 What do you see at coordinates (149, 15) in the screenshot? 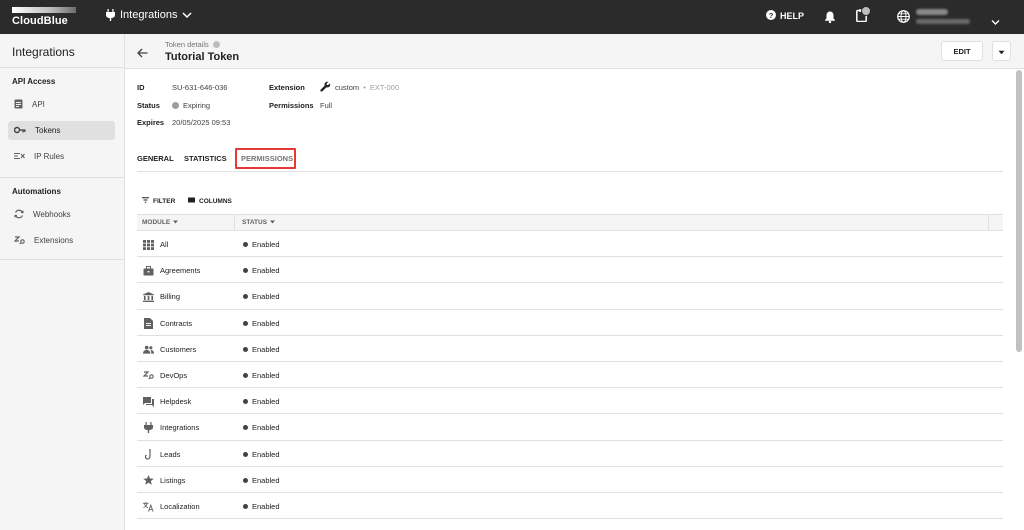
I see `app-switcher: Integrations` at bounding box center [149, 15].